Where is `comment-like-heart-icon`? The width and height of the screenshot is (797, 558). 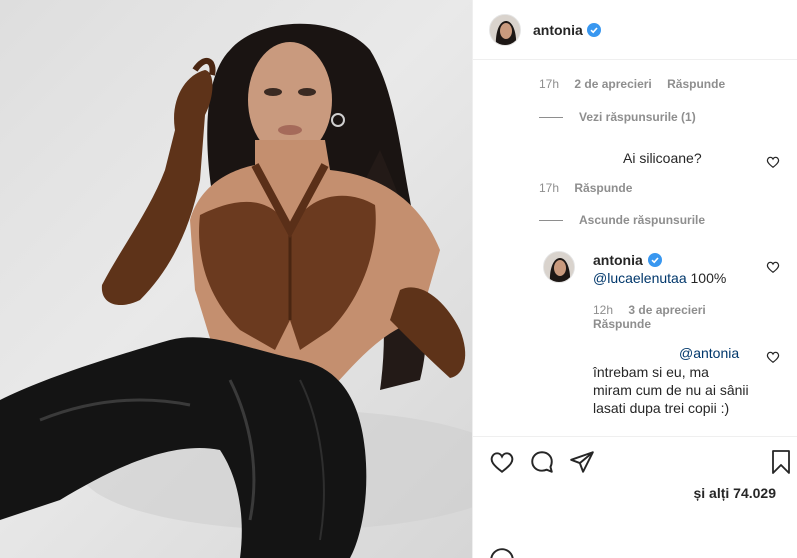 comment-like-heart-icon is located at coordinates (773, 162).